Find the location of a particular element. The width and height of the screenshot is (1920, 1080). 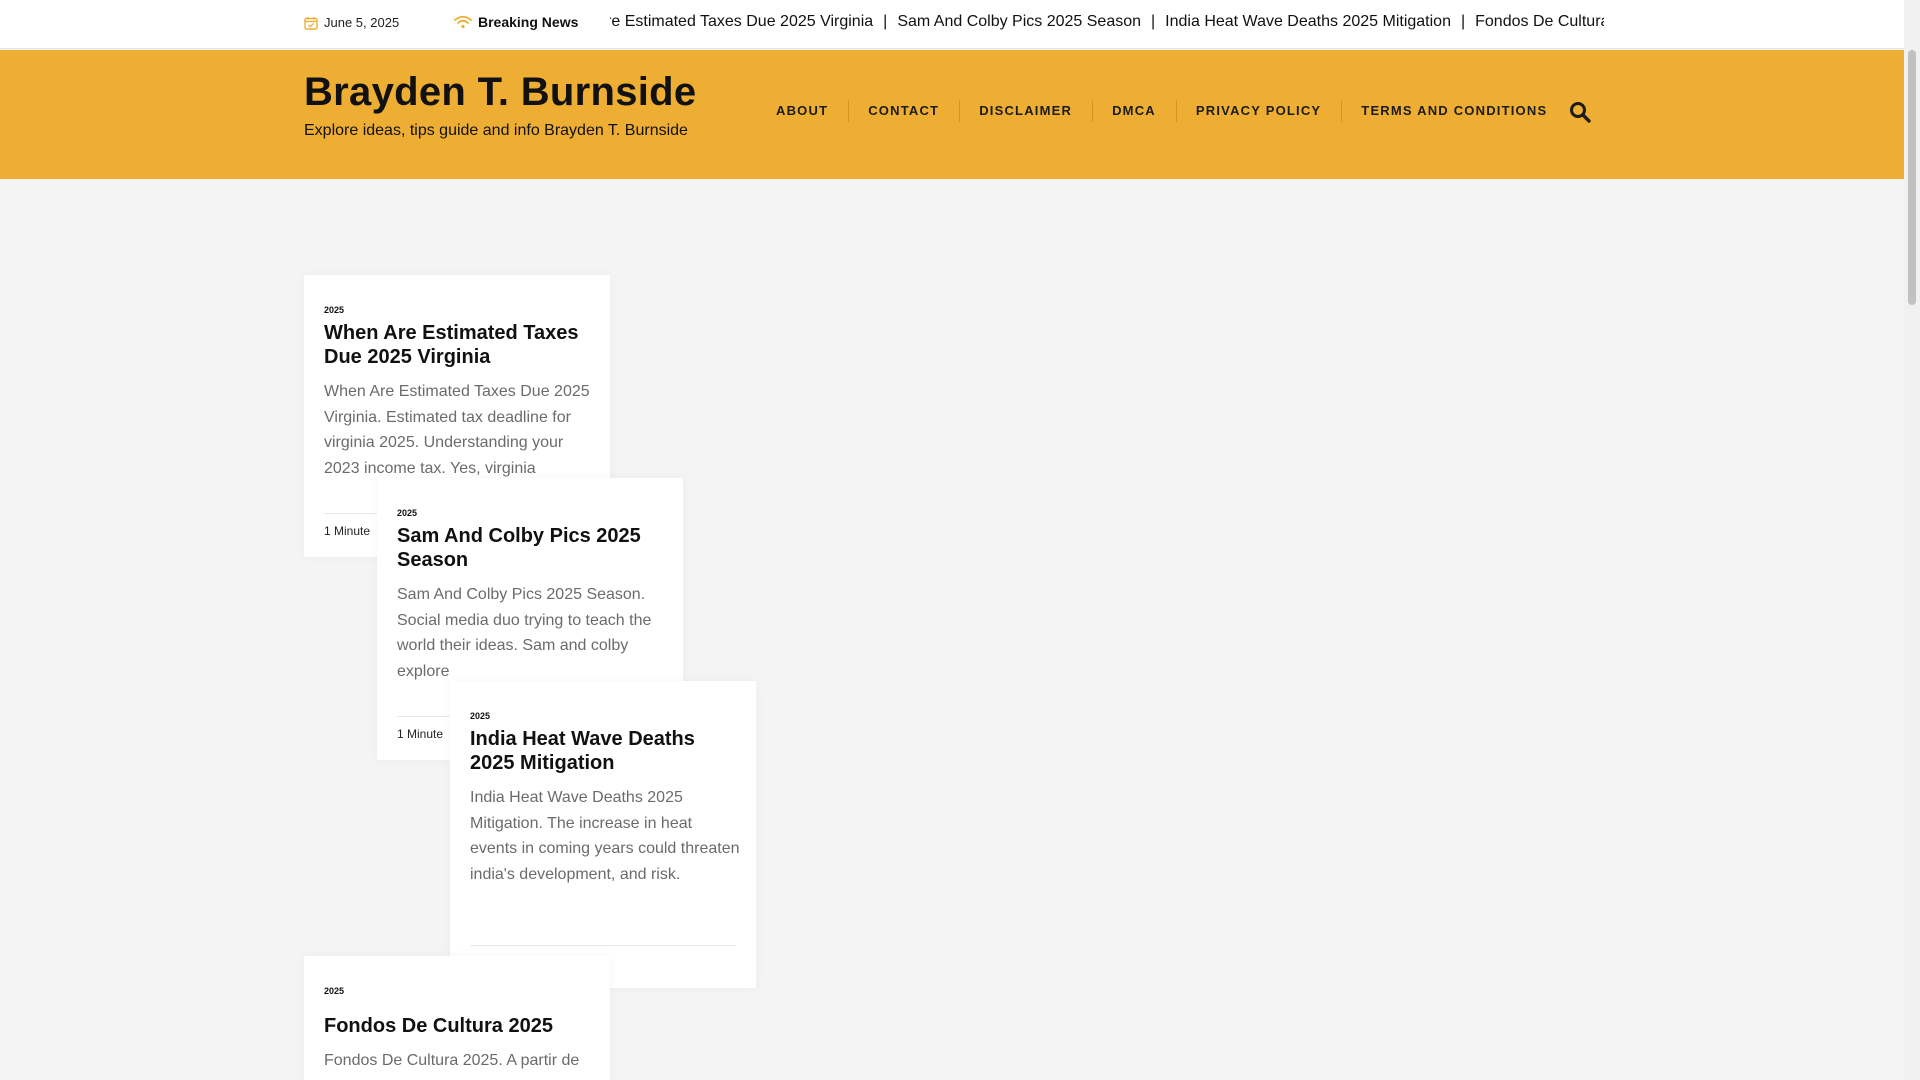

card-divider is located at coordinates (603, 945).